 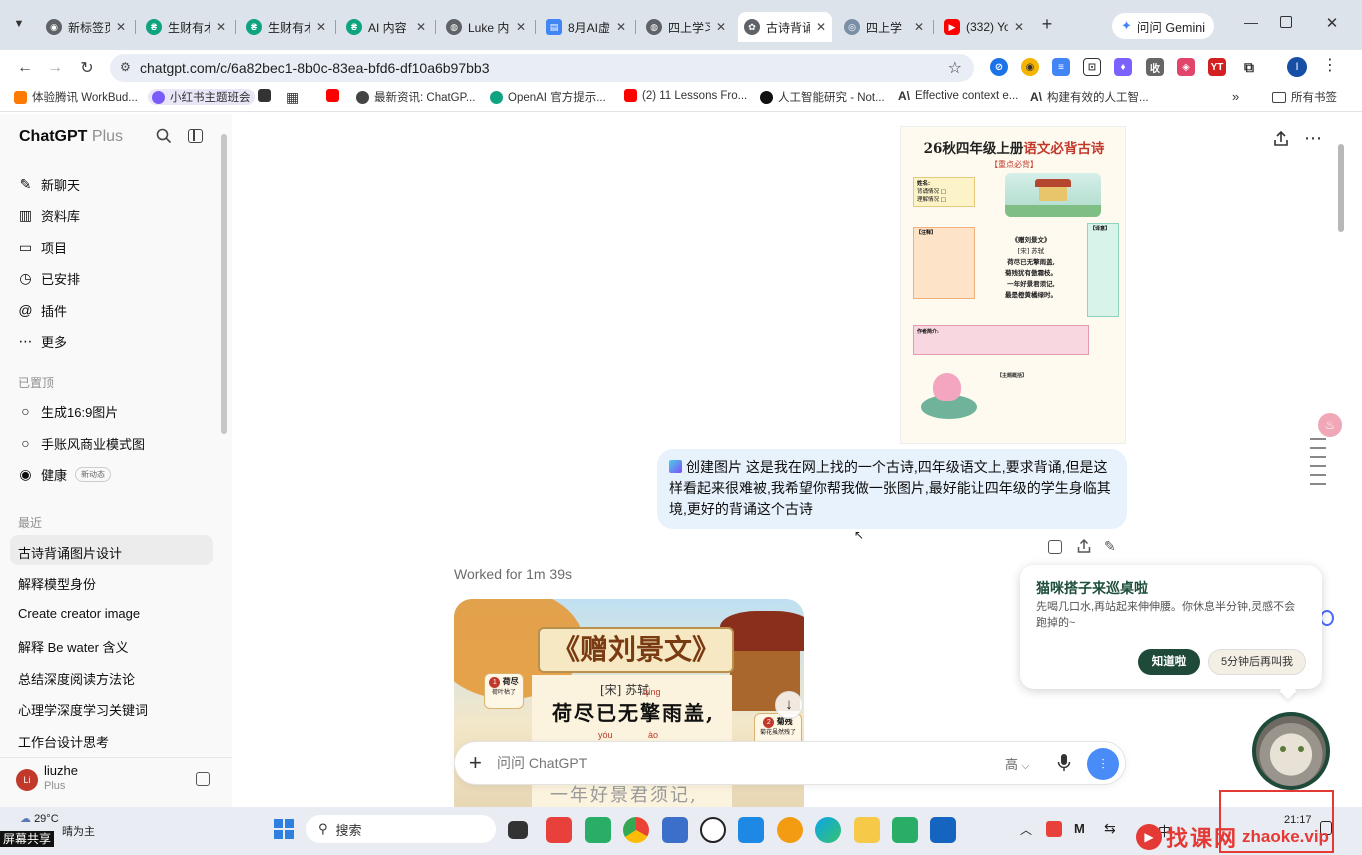 I want to click on browser-tab: ◍四上学习✕, so click(x=686, y=27).